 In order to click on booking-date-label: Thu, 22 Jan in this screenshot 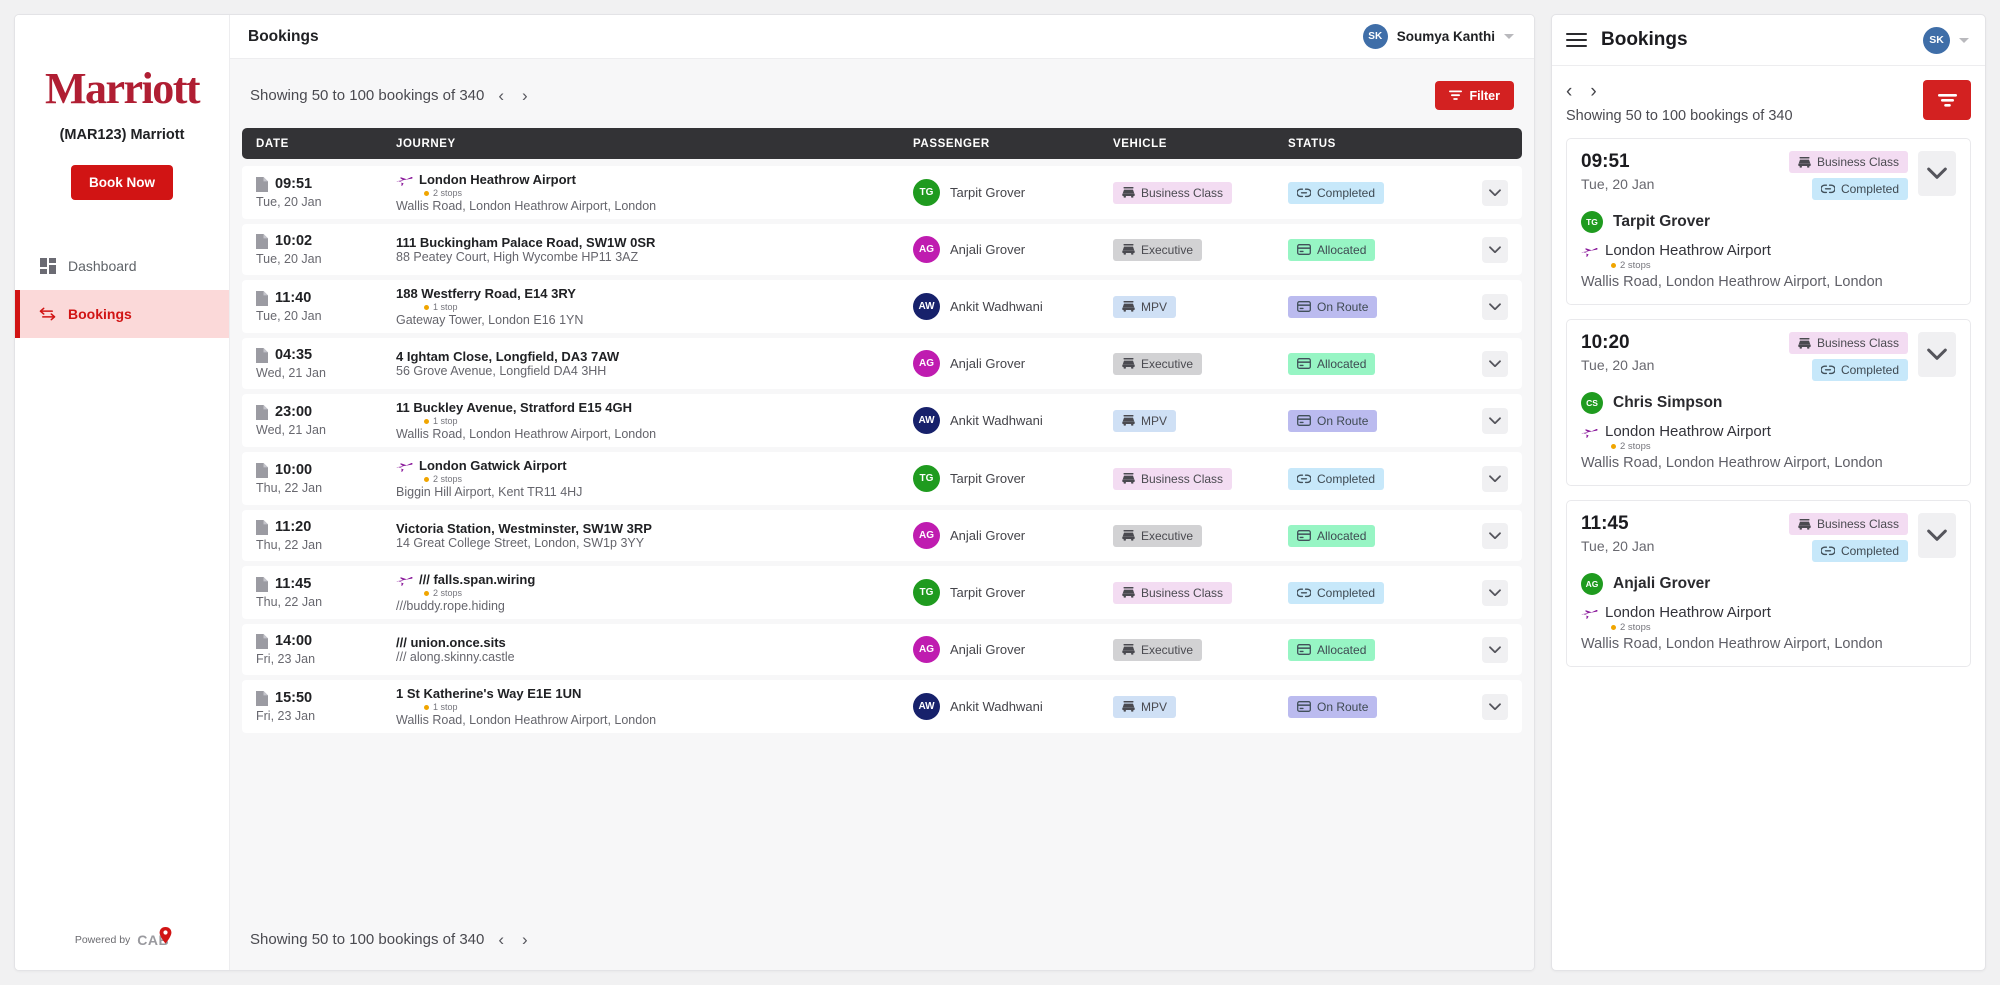, I will do `click(289, 602)`.